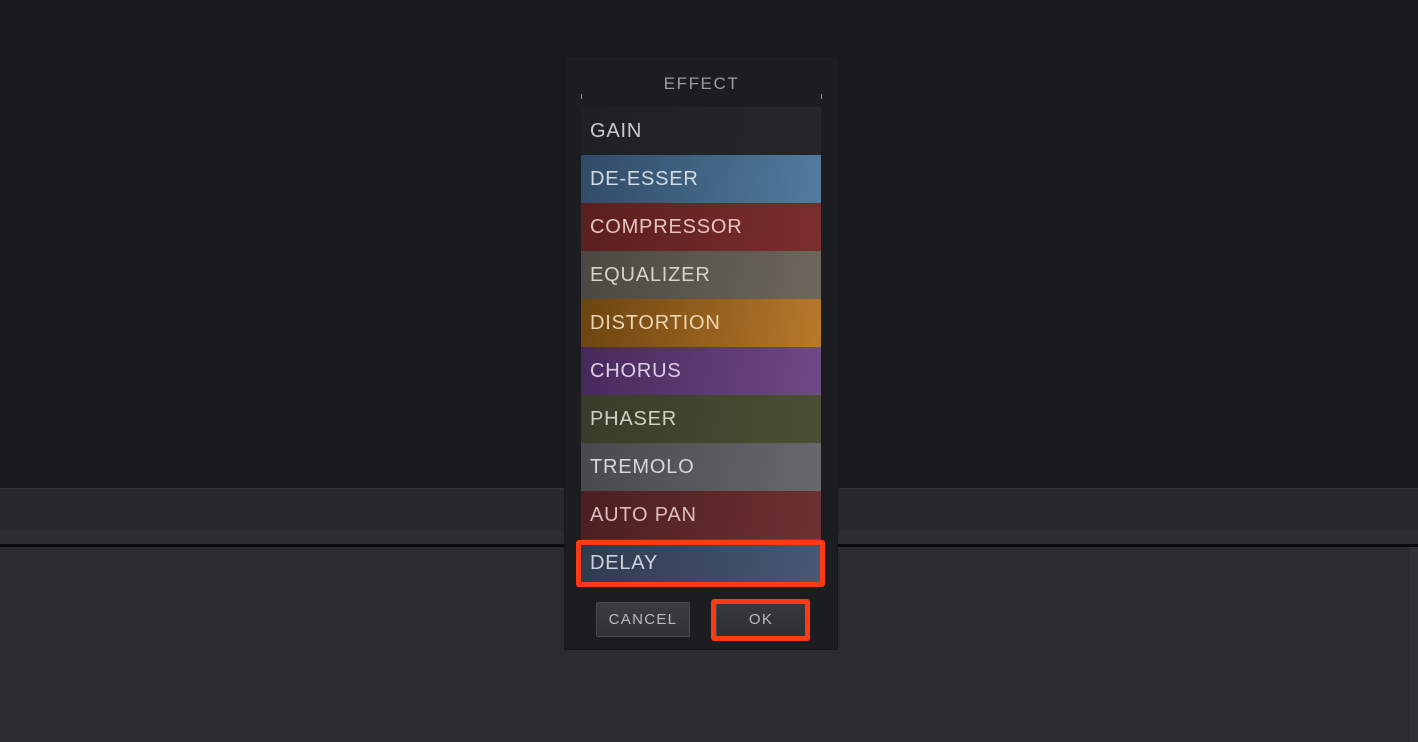 This screenshot has width=1418, height=742. Describe the element at coordinates (1414, 644) in the screenshot. I see `backdrop-right-edge` at that location.